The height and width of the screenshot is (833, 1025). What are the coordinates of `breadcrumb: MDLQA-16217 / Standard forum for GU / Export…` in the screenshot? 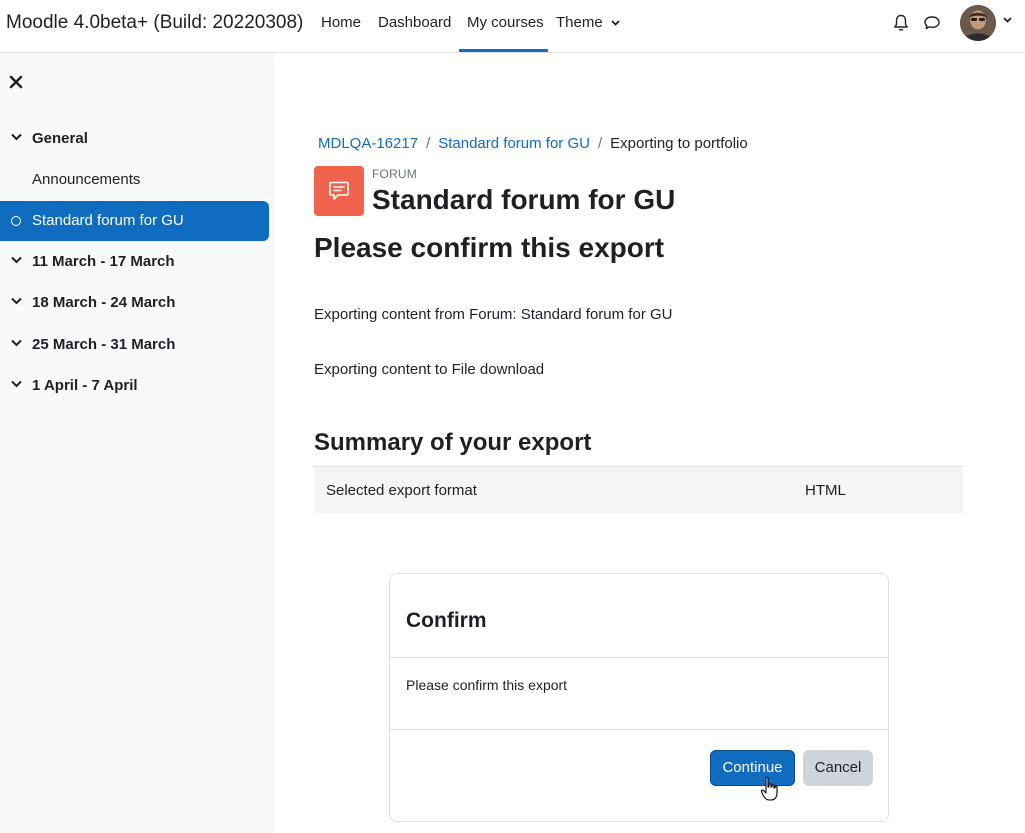 It's located at (533, 143).